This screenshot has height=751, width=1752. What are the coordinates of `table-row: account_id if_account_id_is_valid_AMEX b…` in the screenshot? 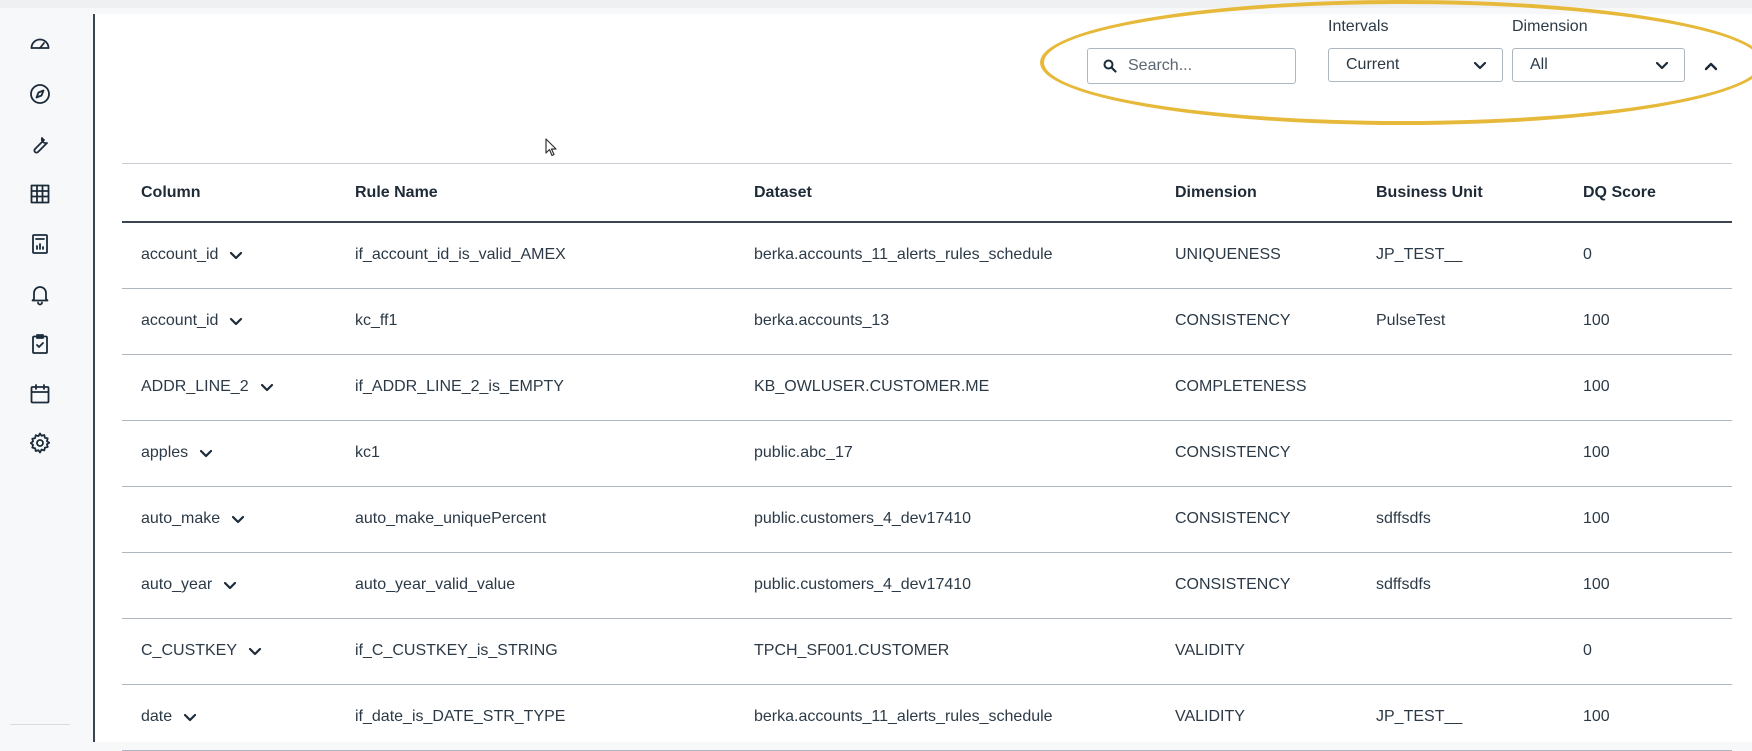 It's located at (927, 255).